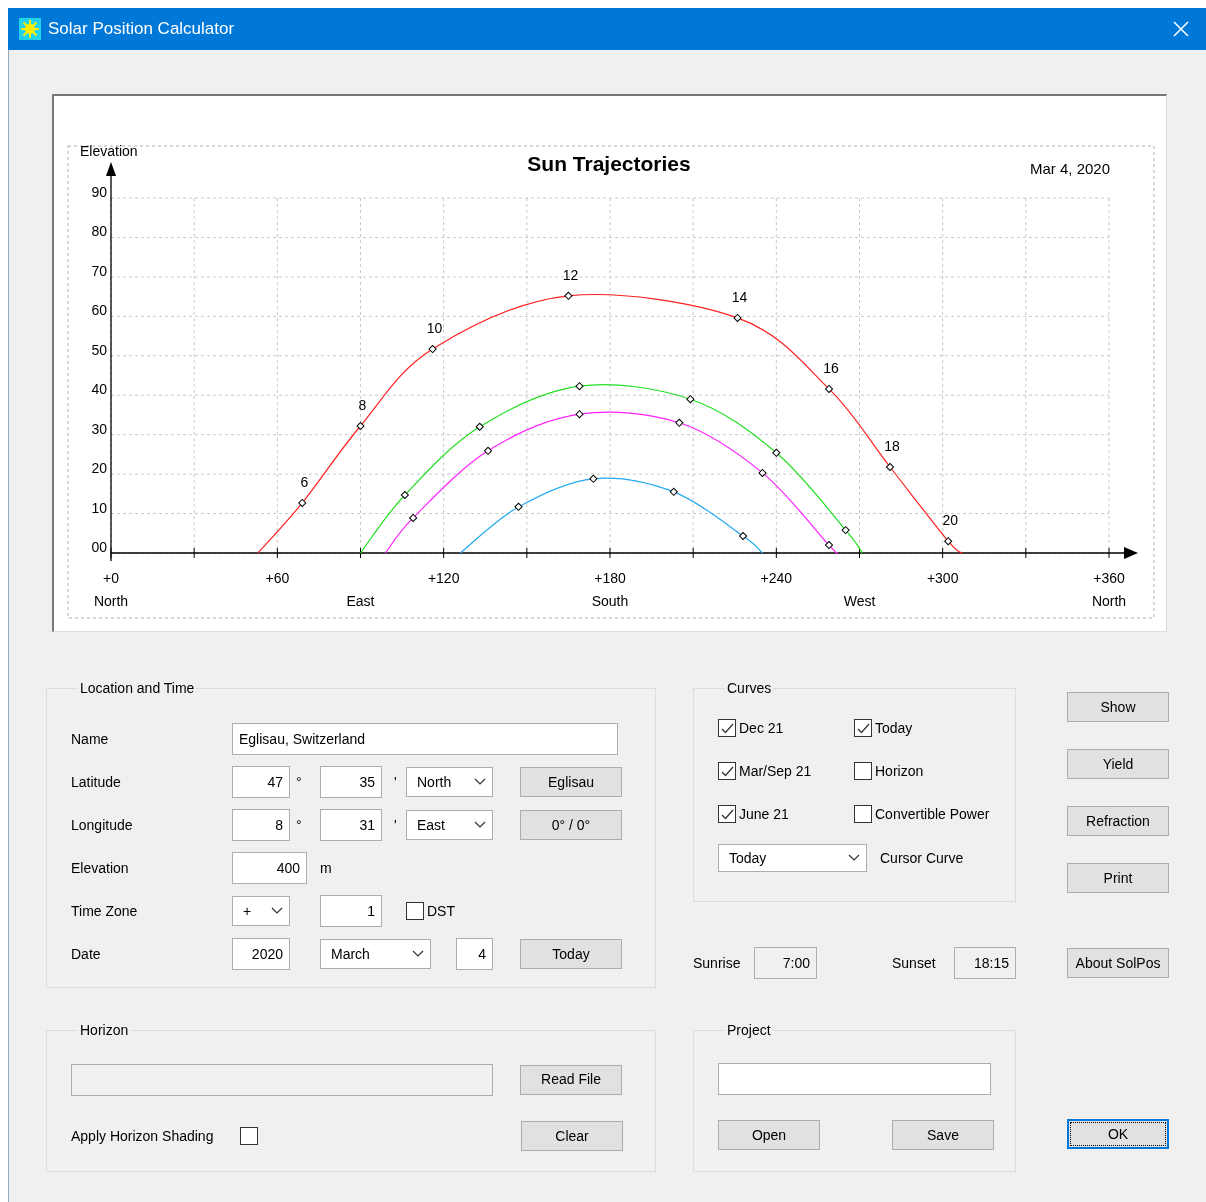 This screenshot has height=1202, width=1206. I want to click on input-field: 7:00, so click(785, 963).